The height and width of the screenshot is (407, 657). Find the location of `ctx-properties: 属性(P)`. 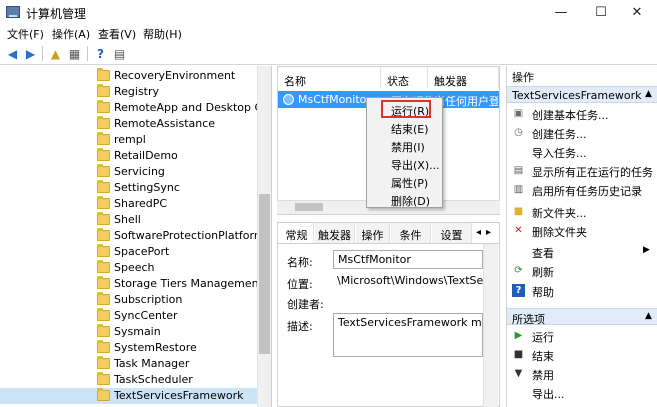

ctx-properties: 属性(P) is located at coordinates (404, 181).